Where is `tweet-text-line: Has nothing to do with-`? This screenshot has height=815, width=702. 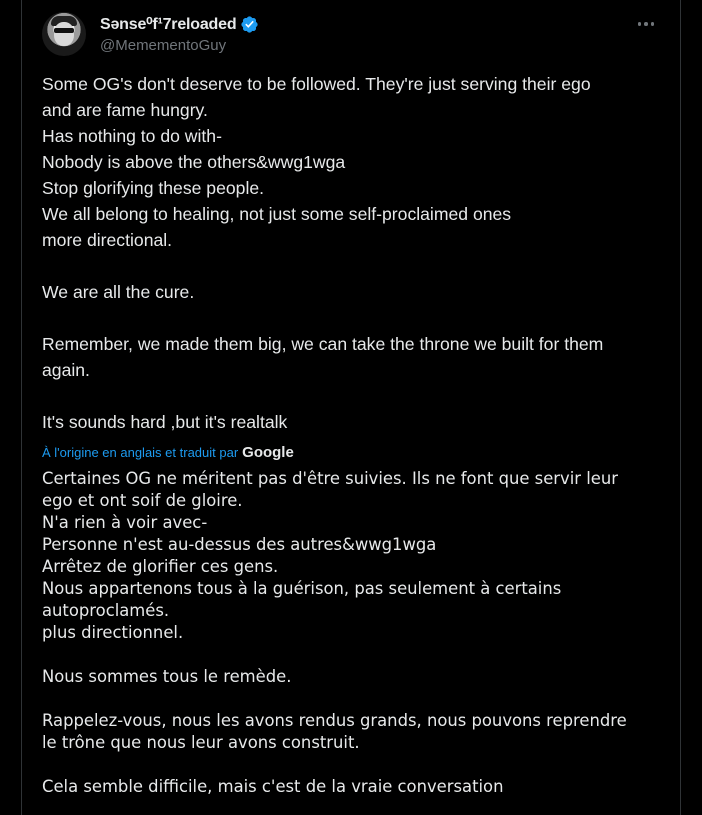 tweet-text-line: Has nothing to do with- is located at coordinates (132, 136).